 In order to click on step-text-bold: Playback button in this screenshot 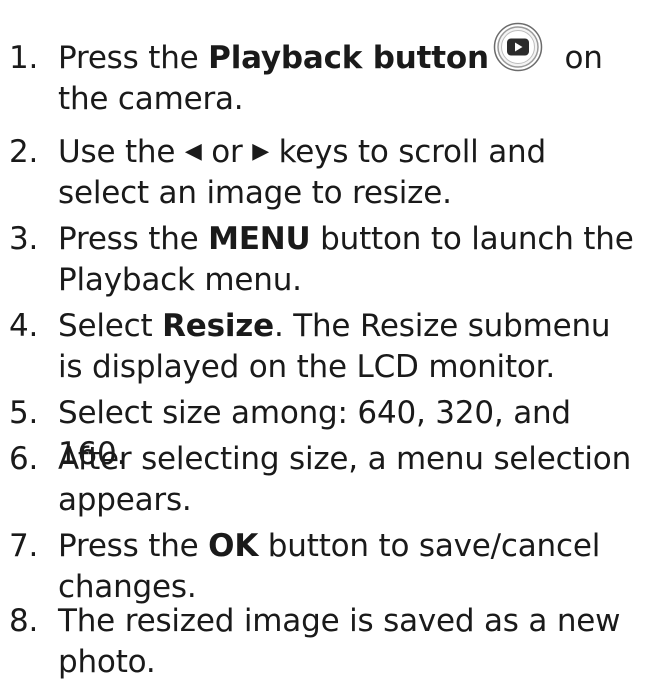, I will do `click(348, 58)`.